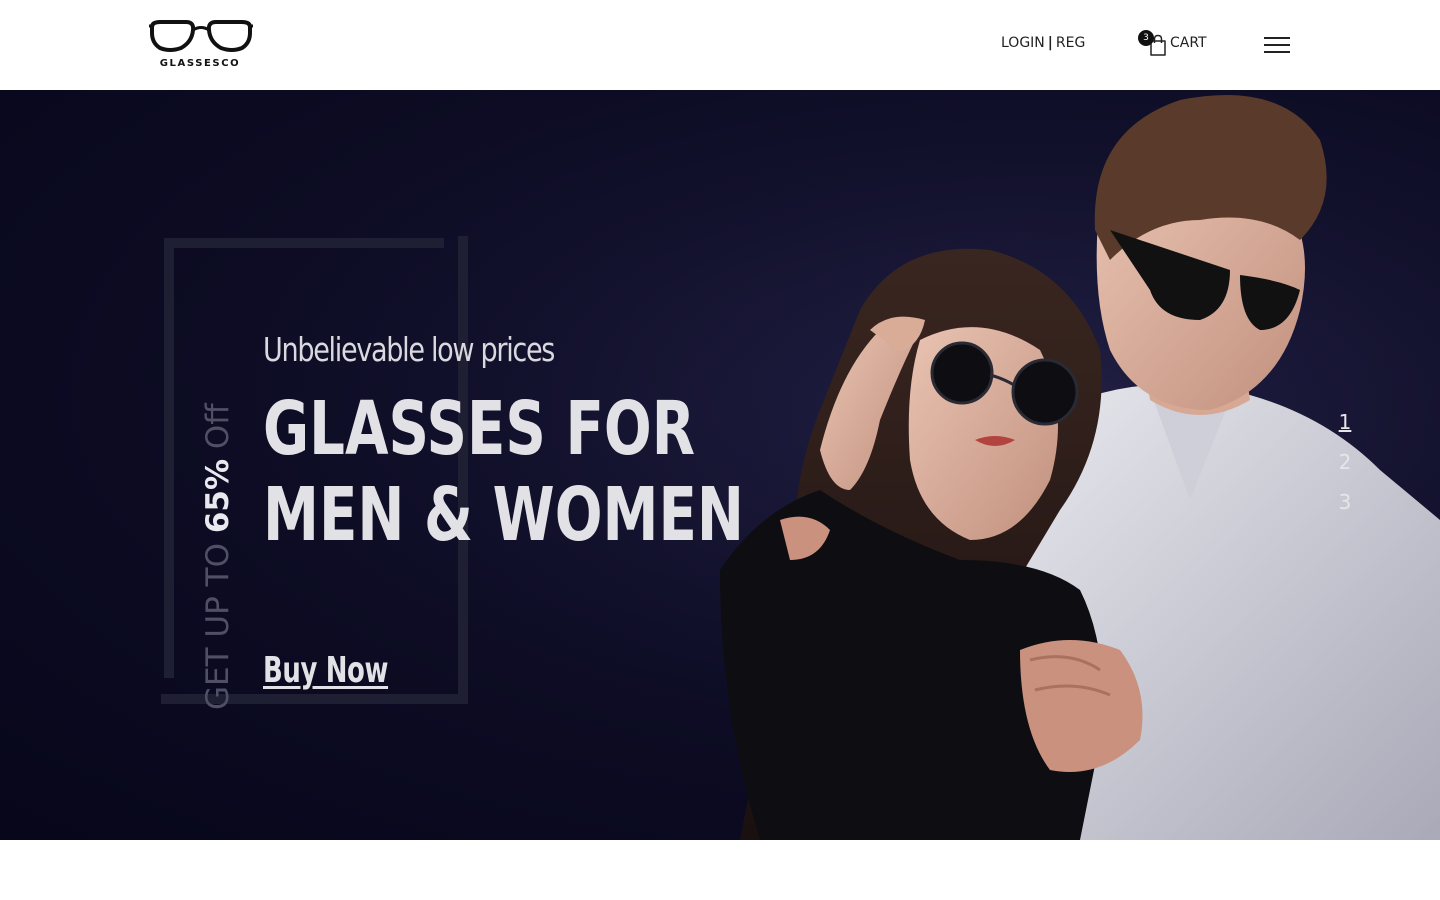 The height and width of the screenshot is (900, 1440). I want to click on hero-subtitle: Unbelievable low prices, so click(409, 349).